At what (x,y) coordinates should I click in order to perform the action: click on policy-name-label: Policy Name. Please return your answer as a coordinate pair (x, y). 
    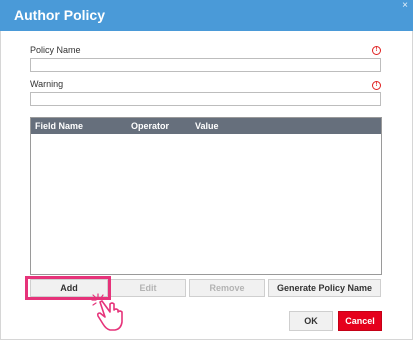
    Looking at the image, I should click on (55, 50).